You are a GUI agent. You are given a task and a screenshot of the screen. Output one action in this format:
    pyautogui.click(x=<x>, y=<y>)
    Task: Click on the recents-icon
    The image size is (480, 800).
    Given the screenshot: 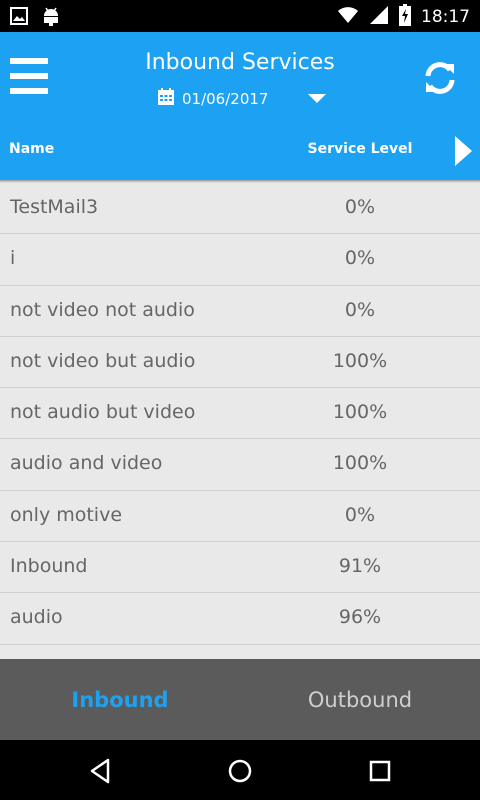 What is the action you would take?
    pyautogui.click(x=380, y=771)
    